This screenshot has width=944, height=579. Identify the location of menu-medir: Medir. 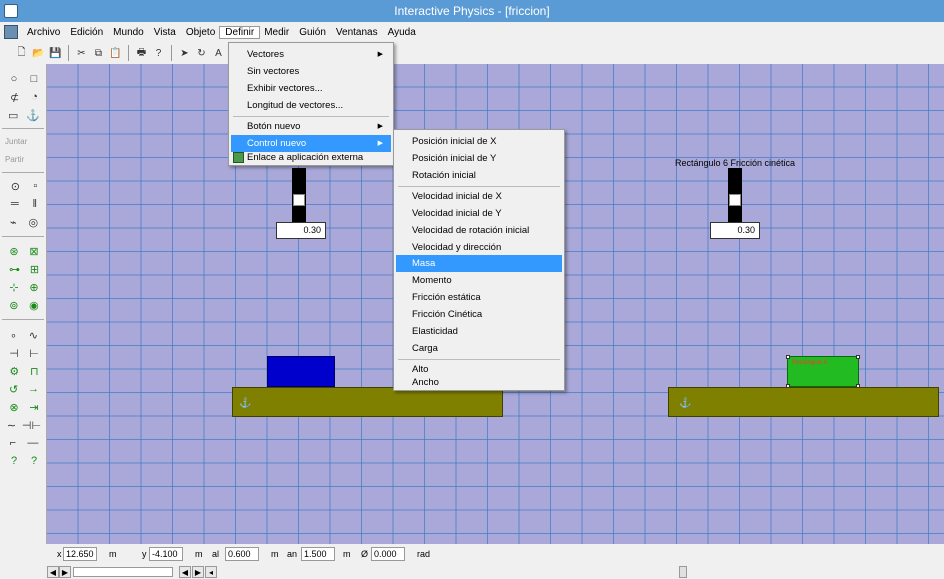
(276, 32).